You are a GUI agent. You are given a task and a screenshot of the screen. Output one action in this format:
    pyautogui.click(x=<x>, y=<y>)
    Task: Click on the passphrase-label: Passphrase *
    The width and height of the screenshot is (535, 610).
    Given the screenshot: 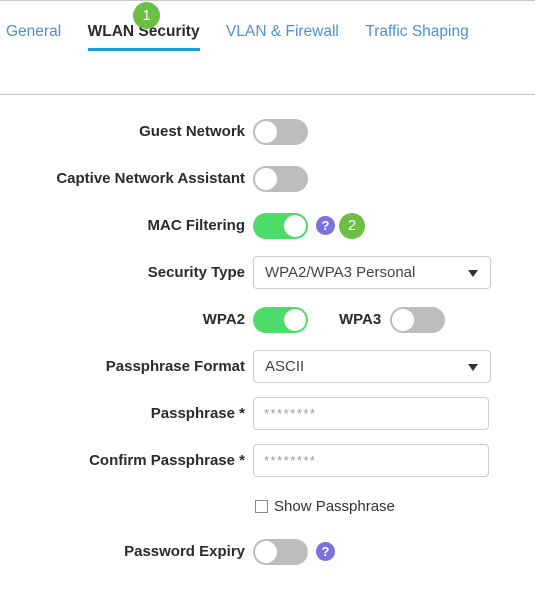 What is the action you would take?
    pyautogui.click(x=126, y=413)
    